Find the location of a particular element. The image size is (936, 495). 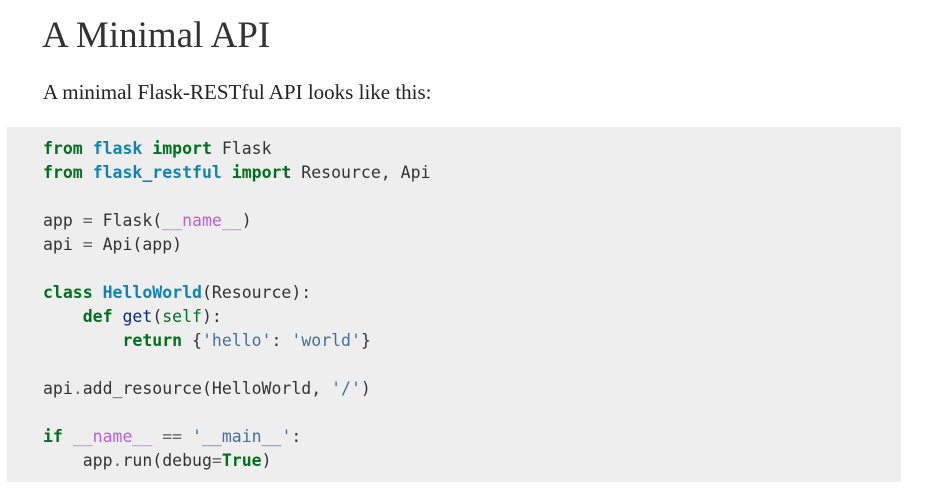

code-line: return {'hello': 'world'} is located at coordinates (472, 341).